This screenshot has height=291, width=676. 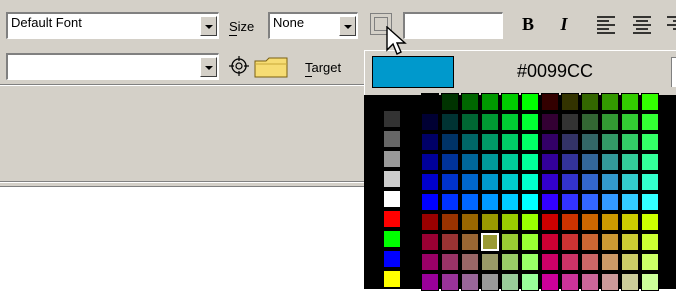 I want to click on align-center-button, so click(x=642, y=24).